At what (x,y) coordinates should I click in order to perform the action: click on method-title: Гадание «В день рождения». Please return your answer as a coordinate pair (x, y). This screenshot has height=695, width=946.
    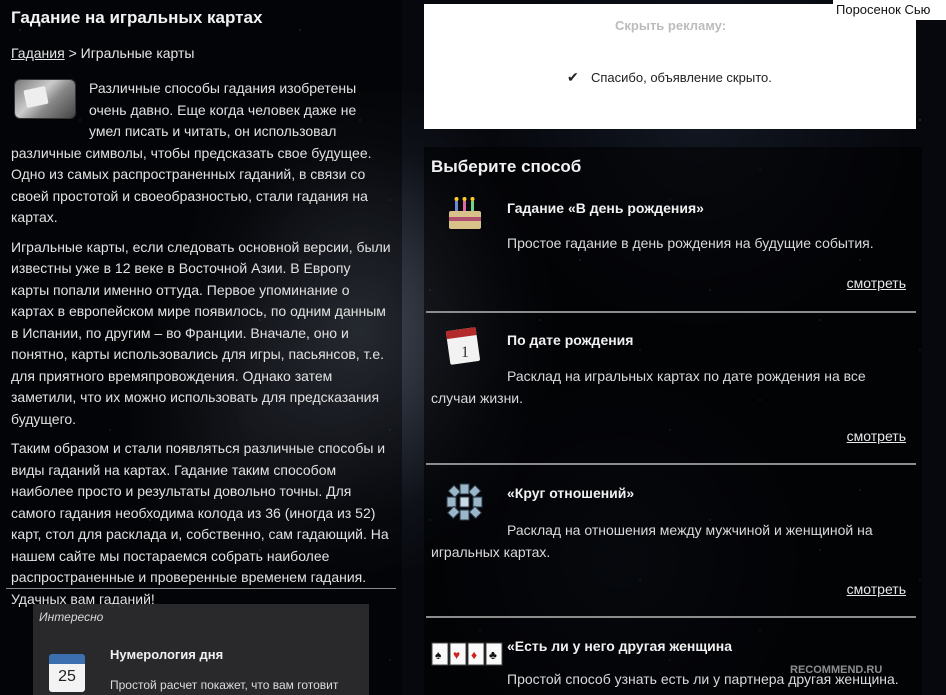
    Looking at the image, I should click on (605, 208).